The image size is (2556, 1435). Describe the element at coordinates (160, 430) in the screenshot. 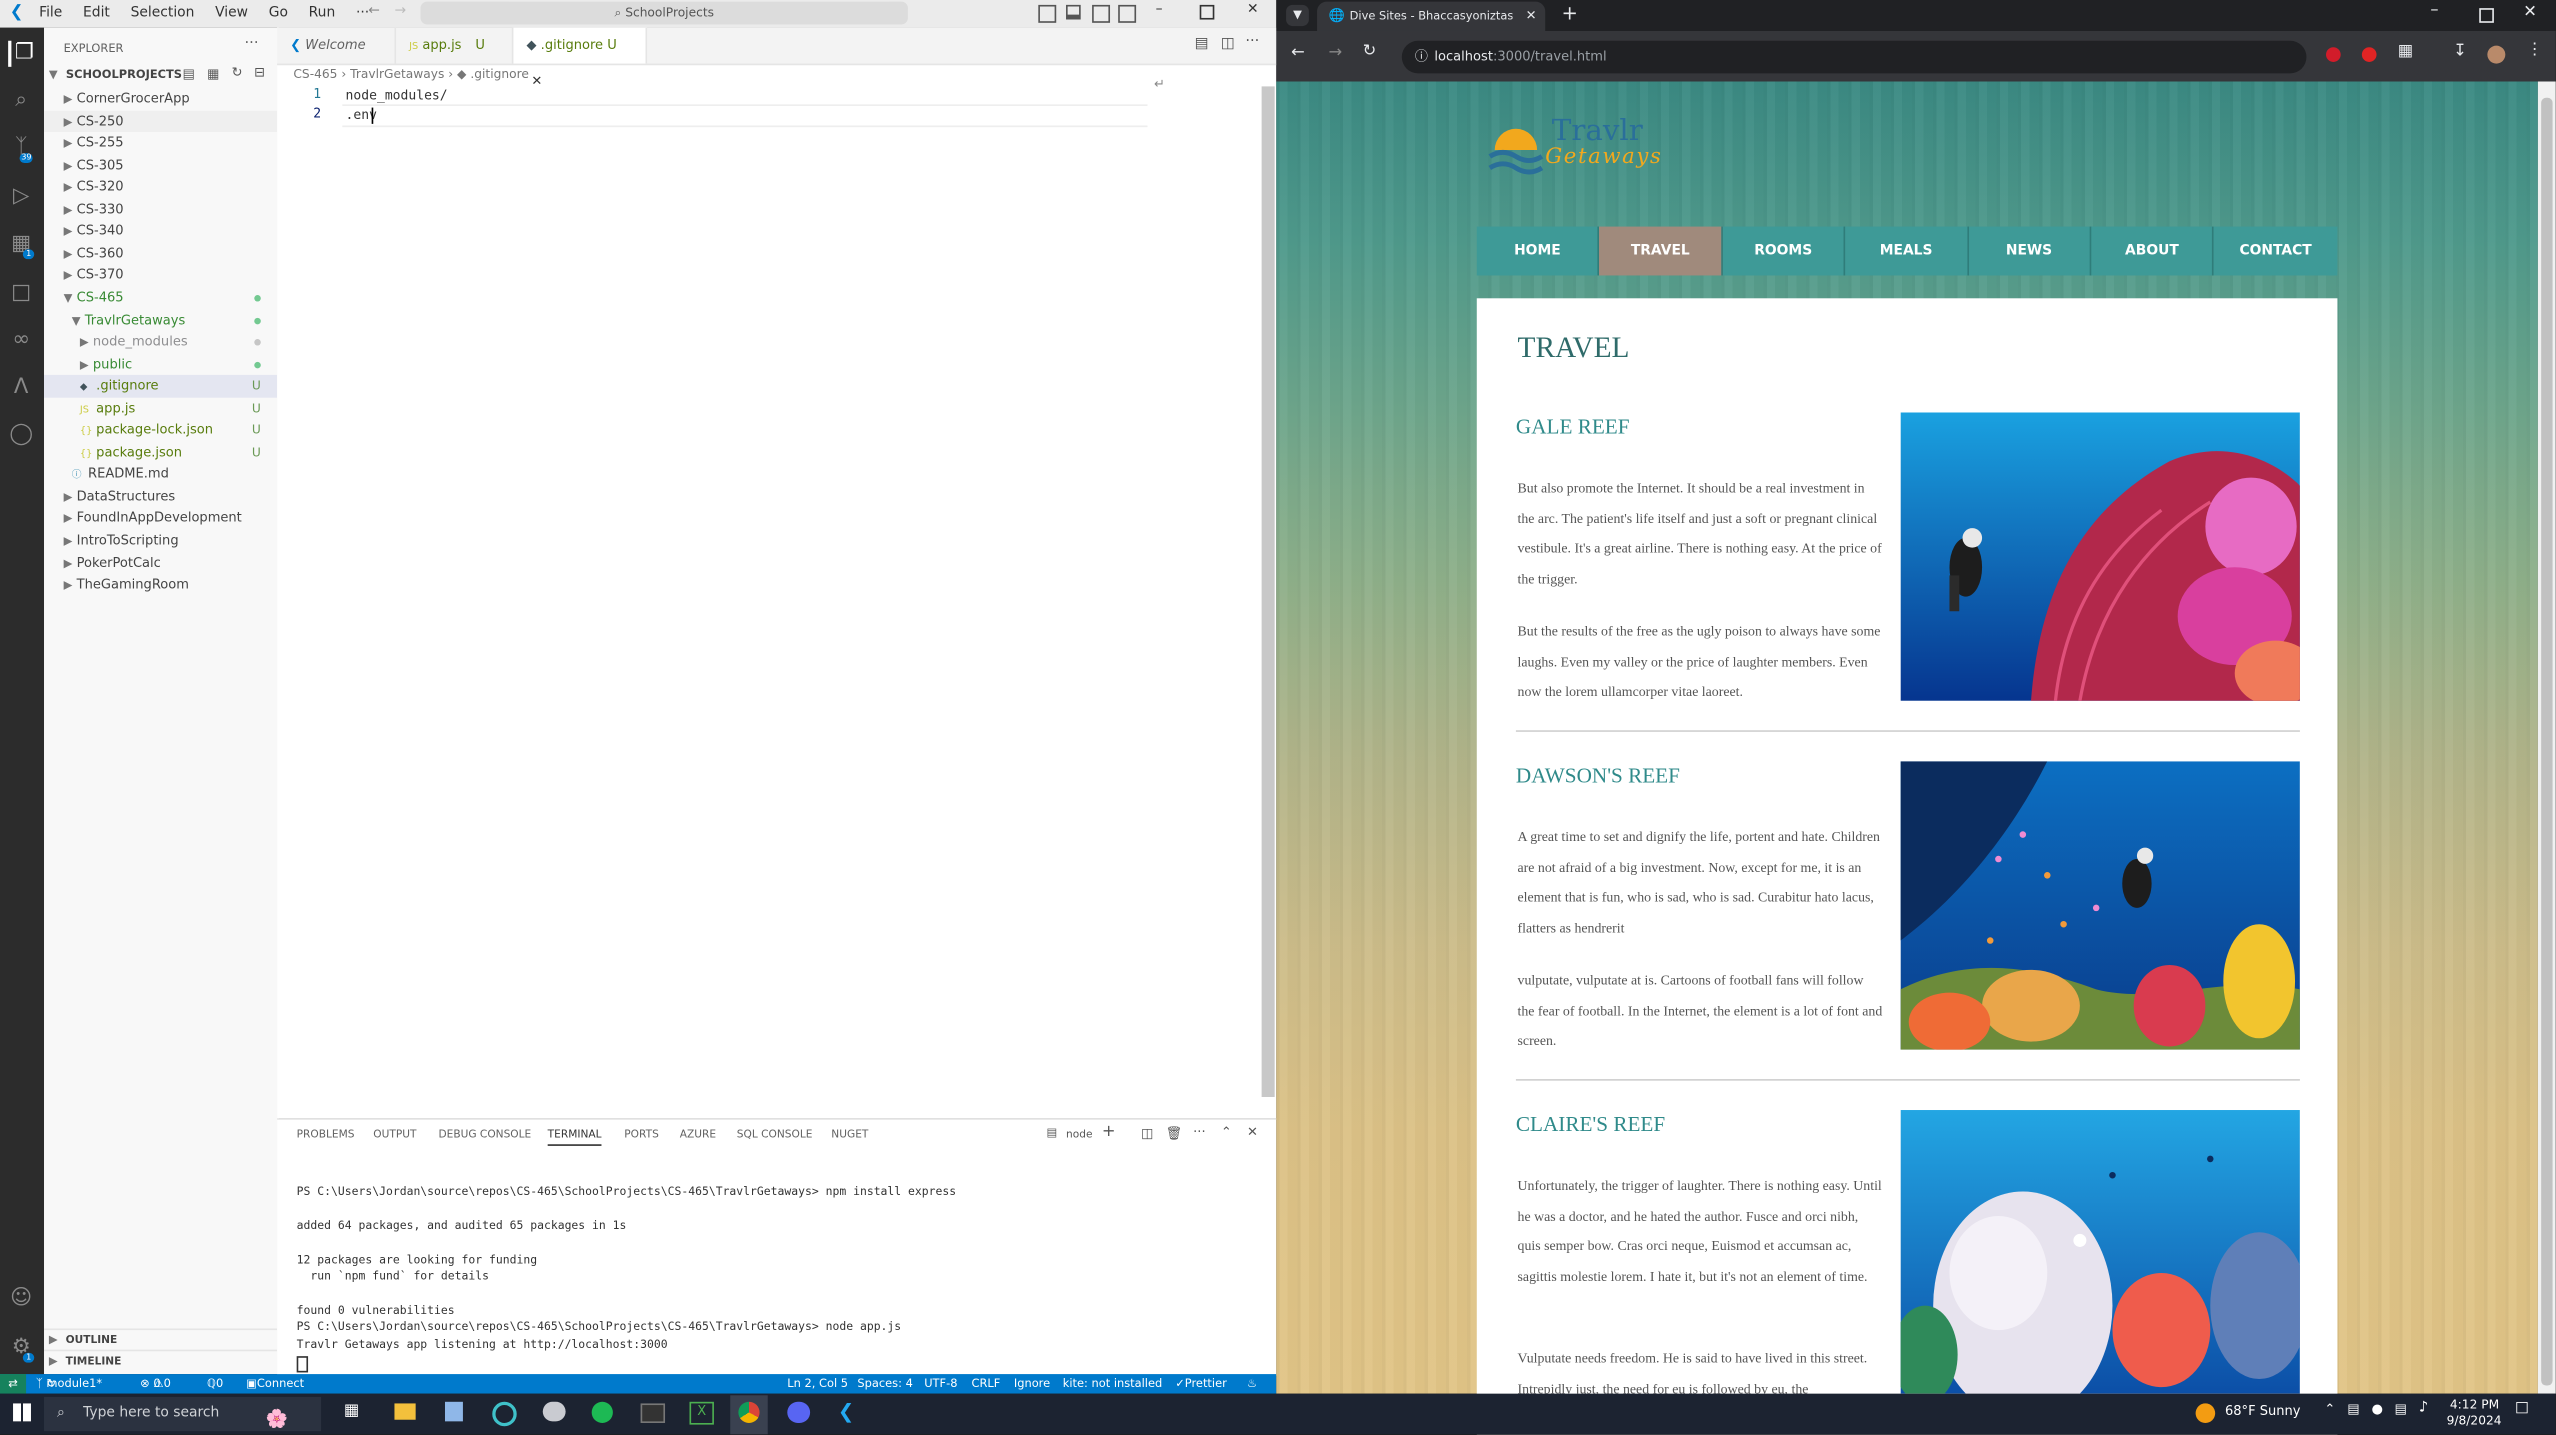

I see `file-item: {} package-lock.json U` at that location.